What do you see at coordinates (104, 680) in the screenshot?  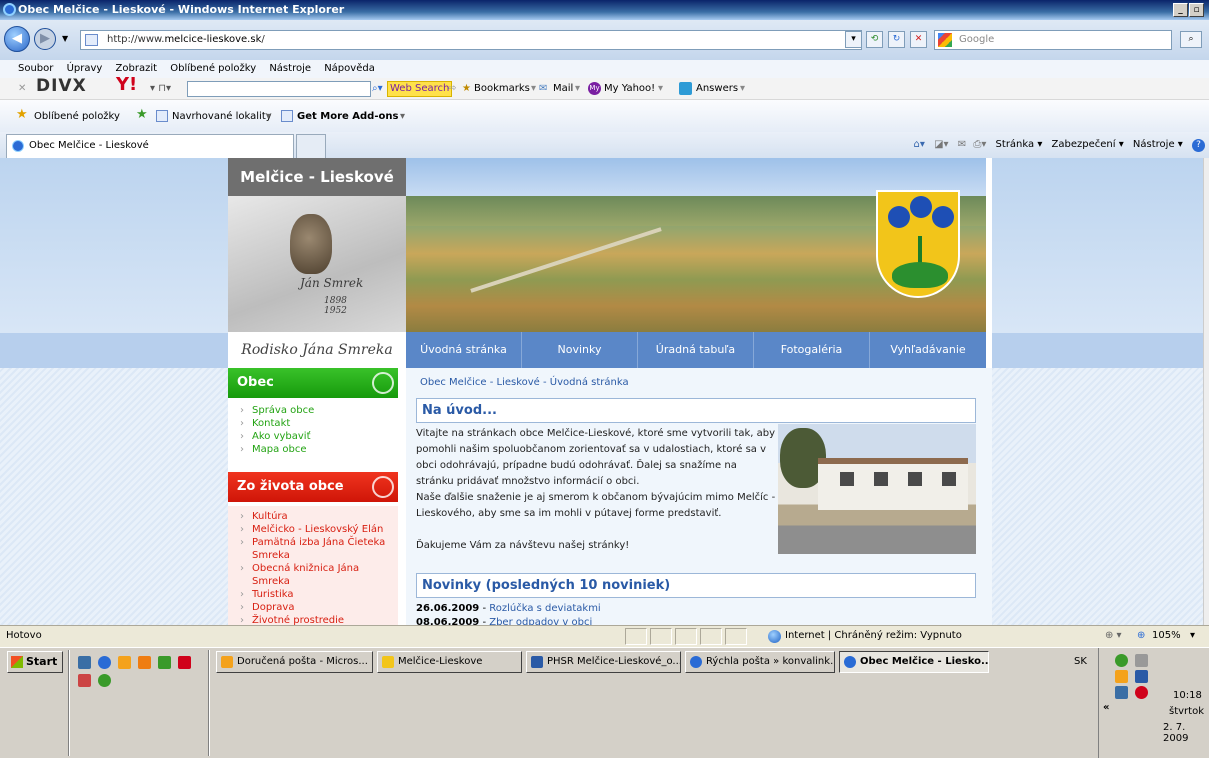 I see `app4-quicklaunch-icon` at bounding box center [104, 680].